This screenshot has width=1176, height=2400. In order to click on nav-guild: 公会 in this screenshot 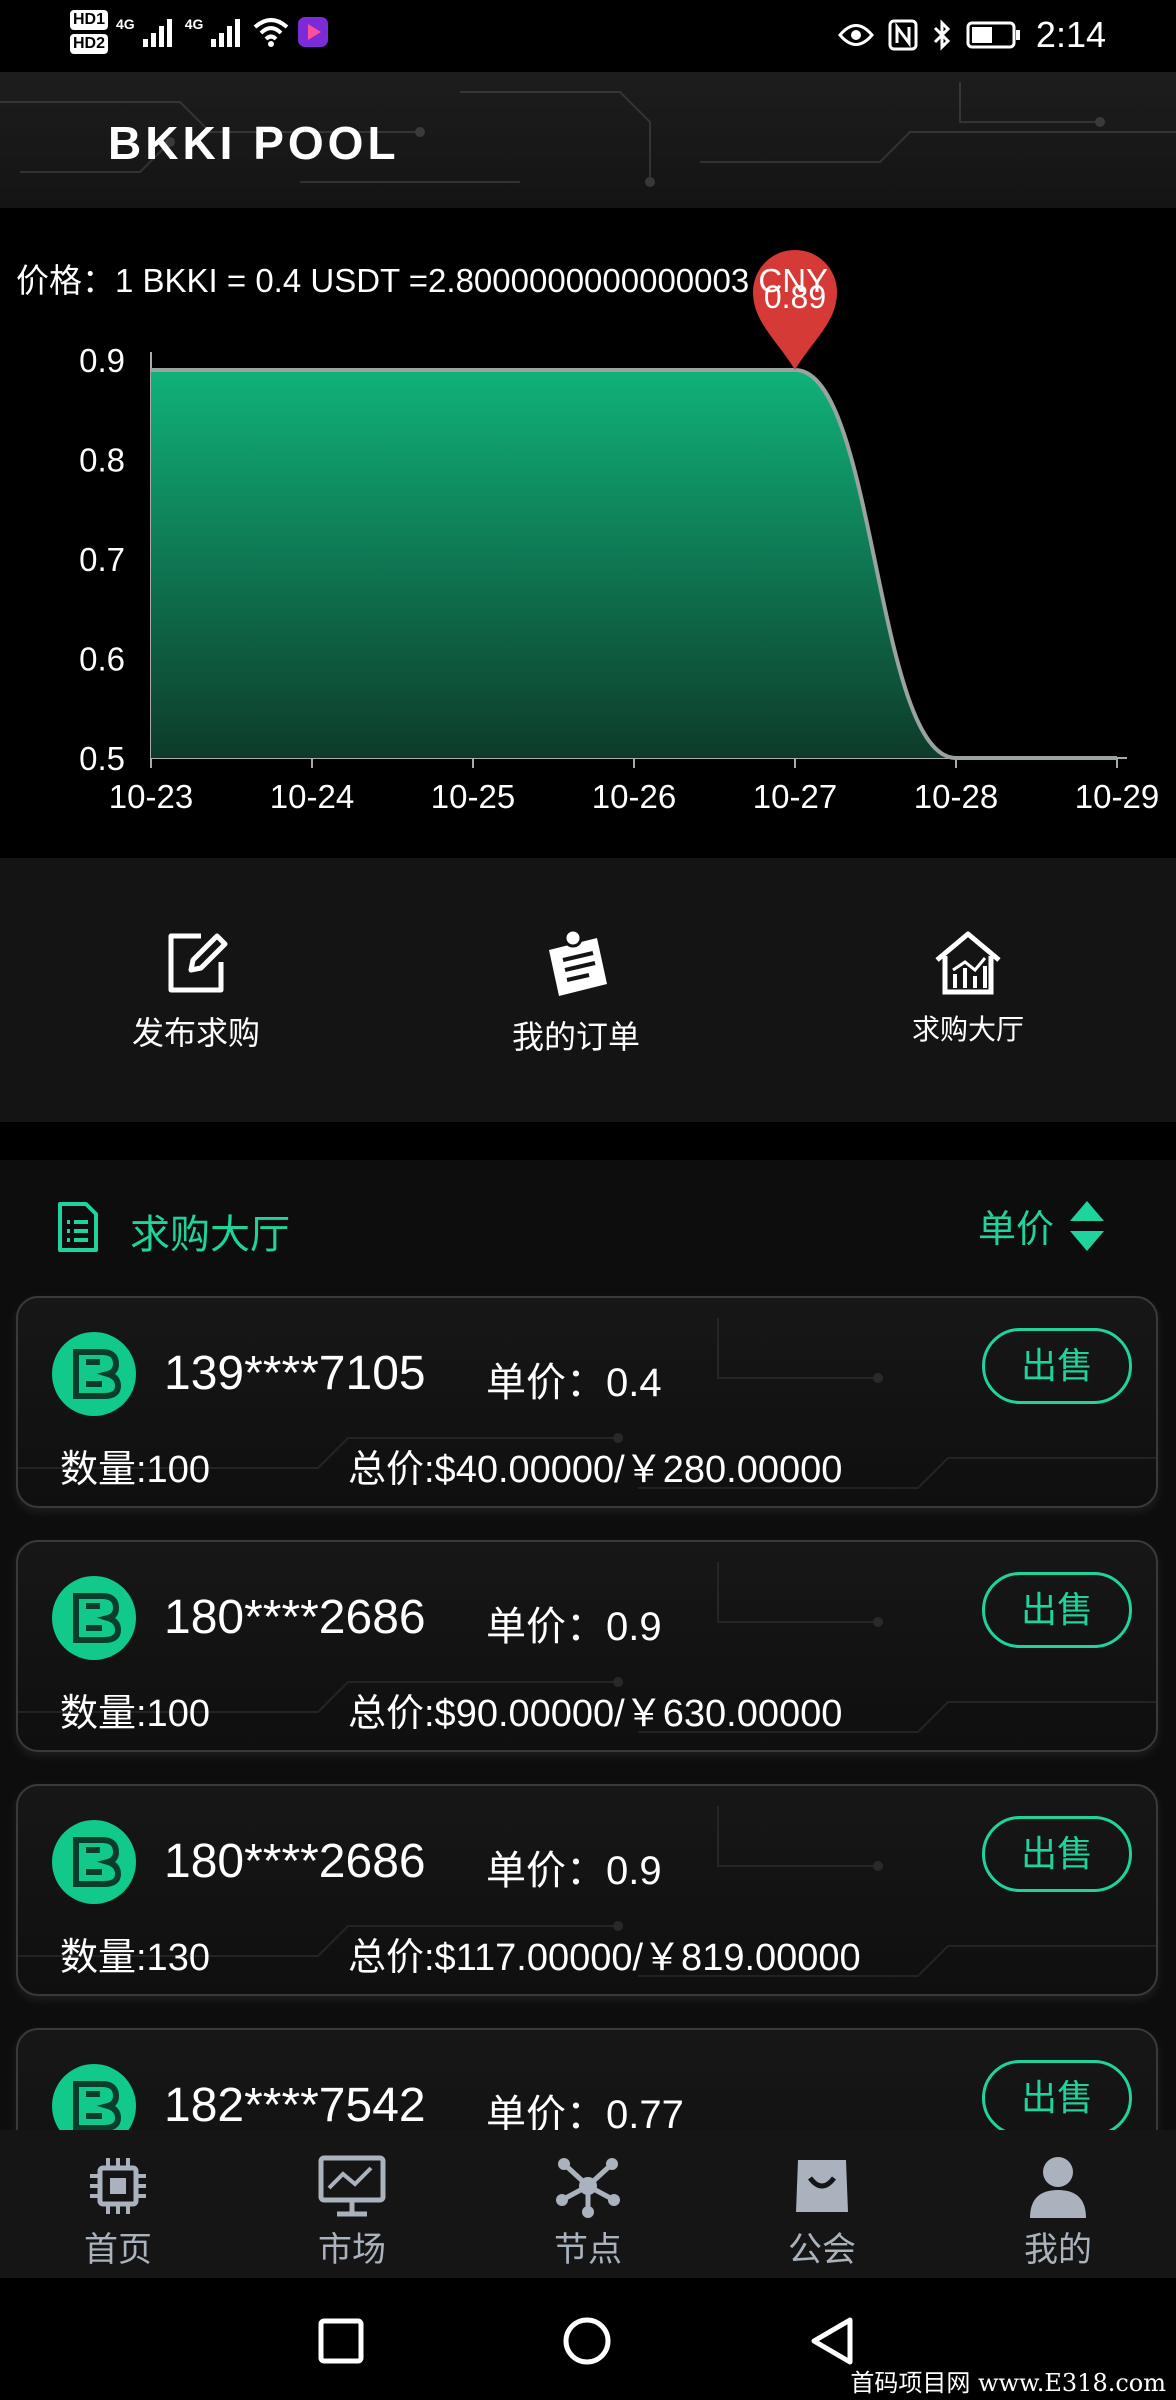, I will do `click(822, 2212)`.